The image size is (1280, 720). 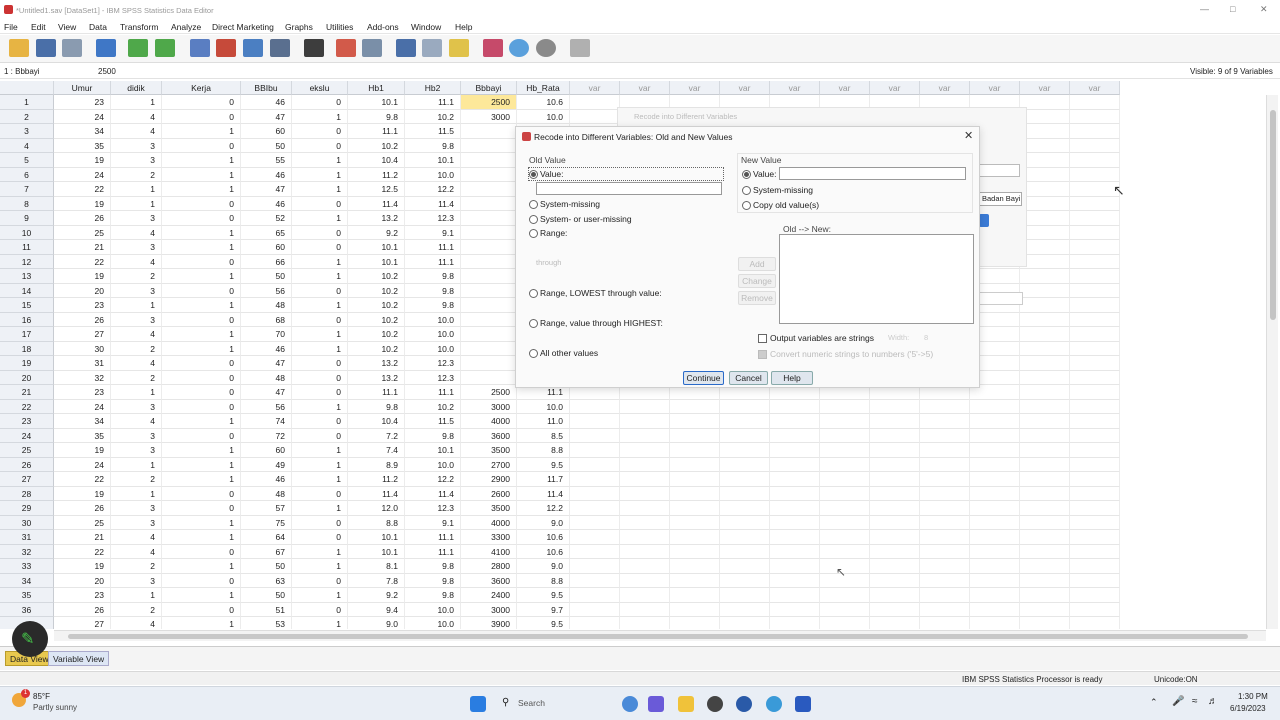 I want to click on table-cell: 9.0, so click(x=376, y=623).